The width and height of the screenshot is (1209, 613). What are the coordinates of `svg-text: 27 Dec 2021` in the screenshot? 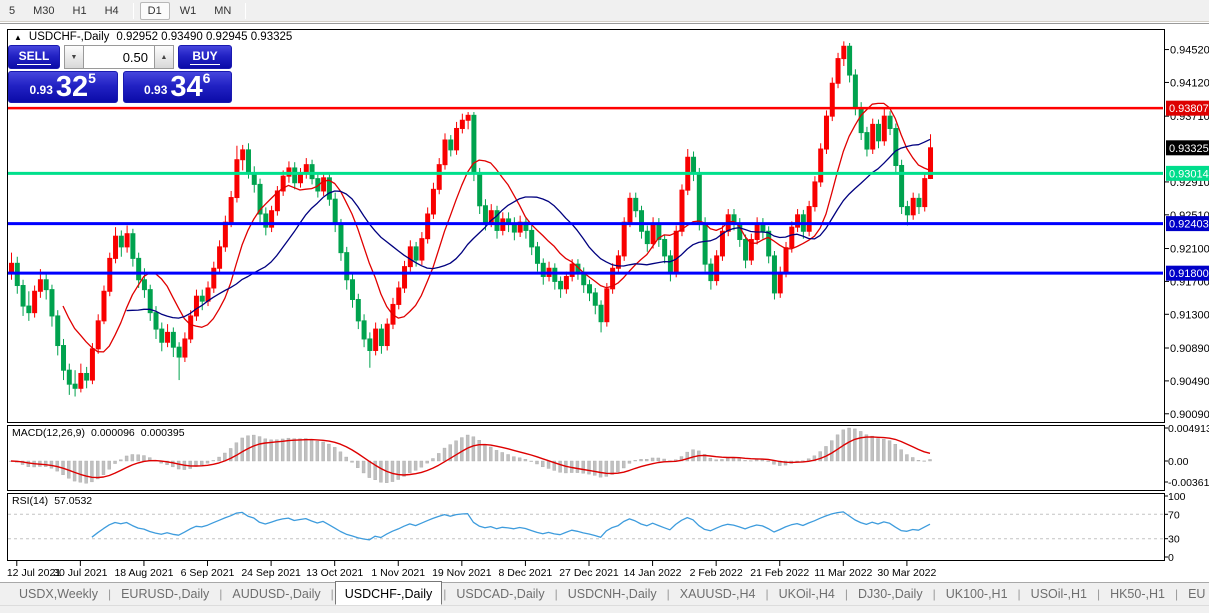 It's located at (589, 573).